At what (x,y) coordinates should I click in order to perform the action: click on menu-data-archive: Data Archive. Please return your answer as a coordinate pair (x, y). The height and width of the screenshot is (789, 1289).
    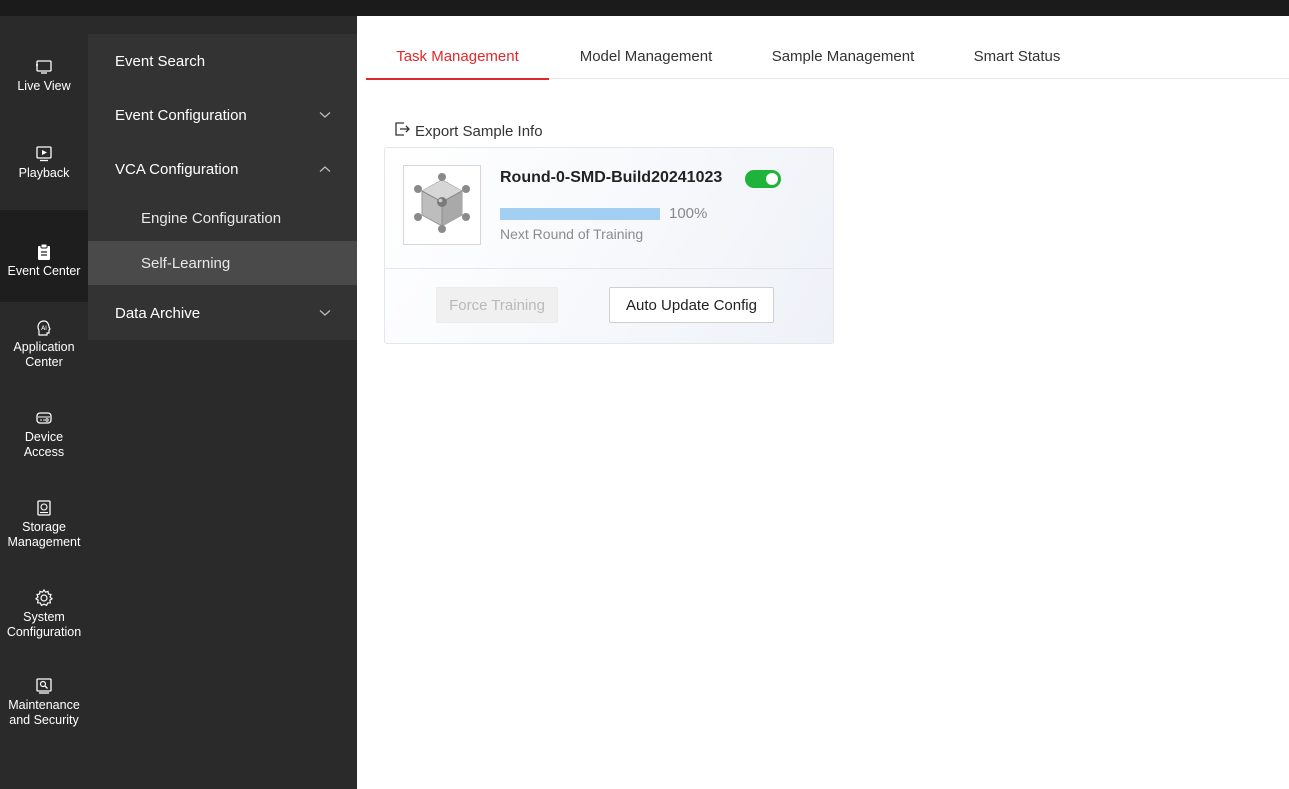
    Looking at the image, I should click on (222, 313).